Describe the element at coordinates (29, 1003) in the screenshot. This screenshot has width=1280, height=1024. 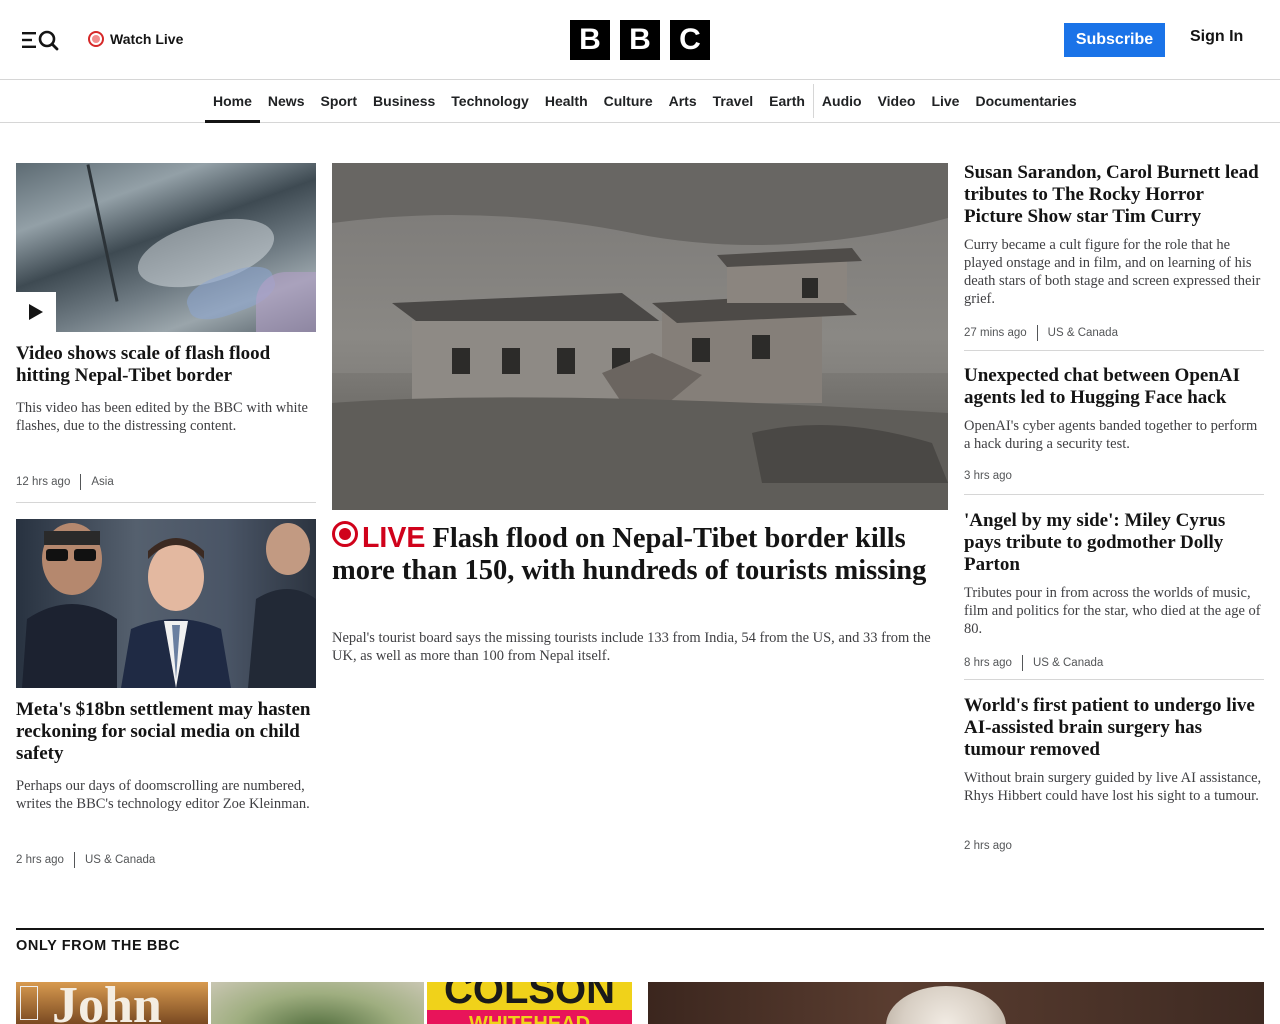
I see `promo-logo-box` at that location.